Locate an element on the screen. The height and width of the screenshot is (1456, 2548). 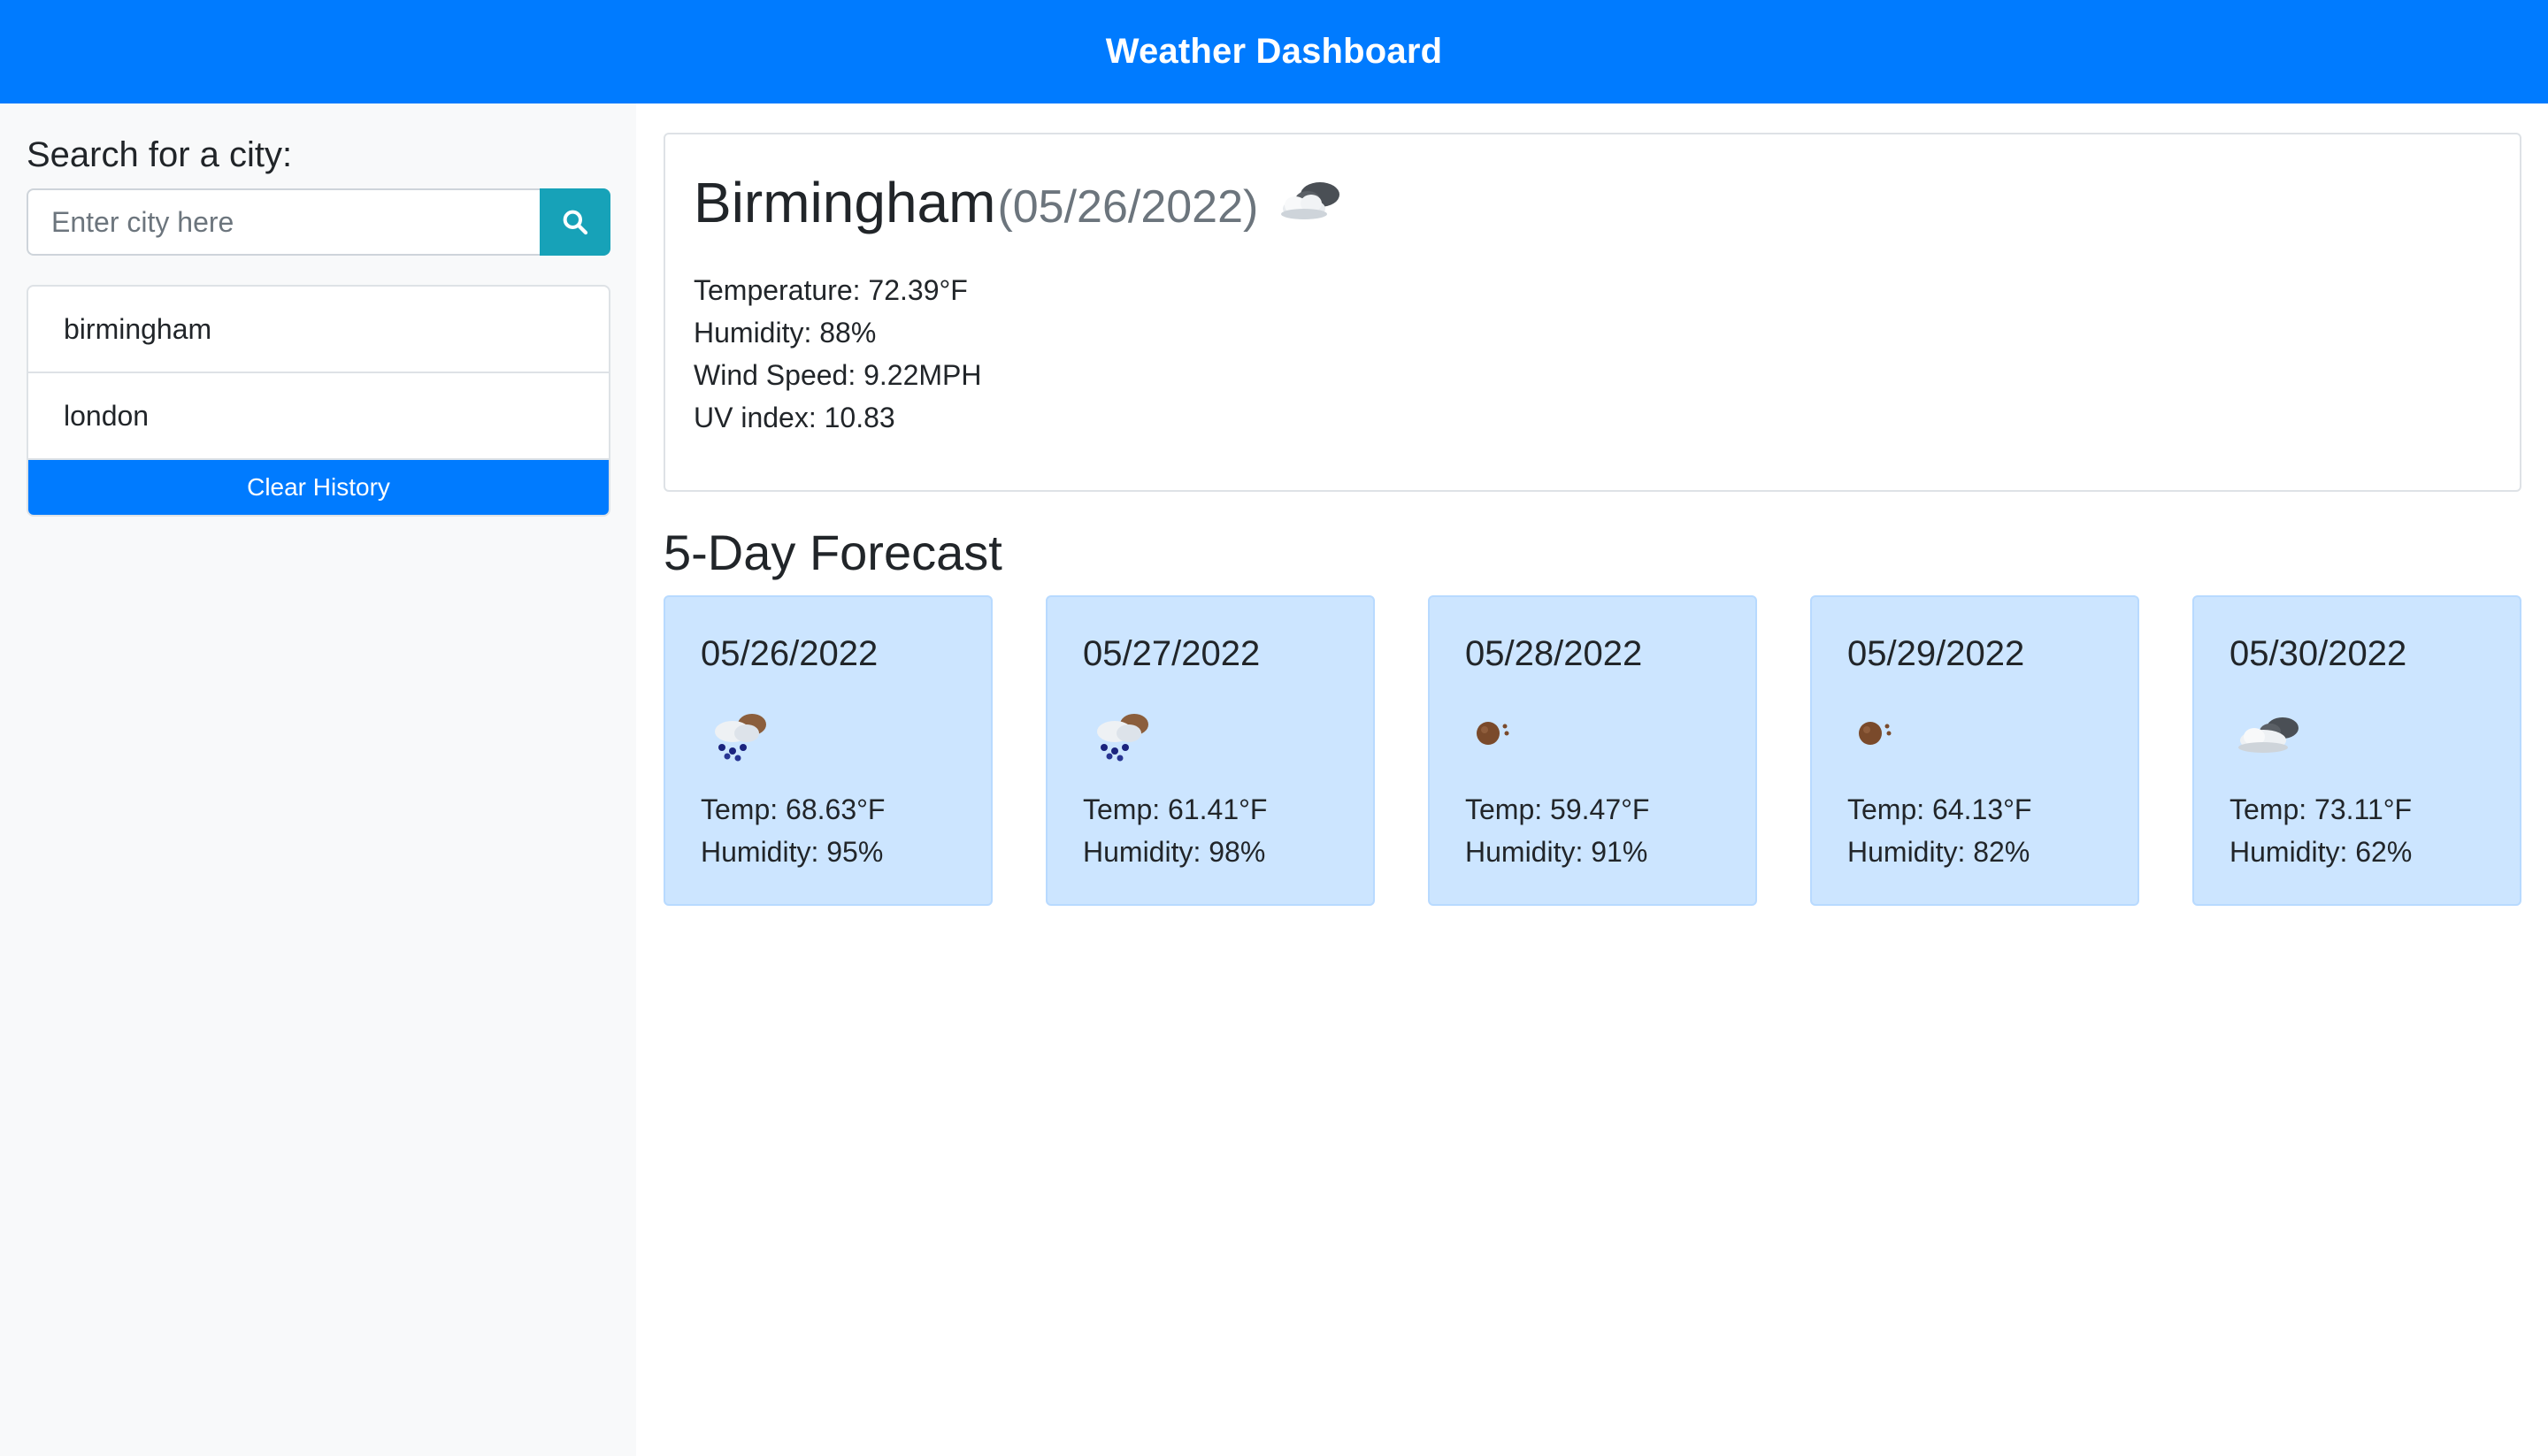
current-humidity: Humidity: 88% is located at coordinates (785, 333).